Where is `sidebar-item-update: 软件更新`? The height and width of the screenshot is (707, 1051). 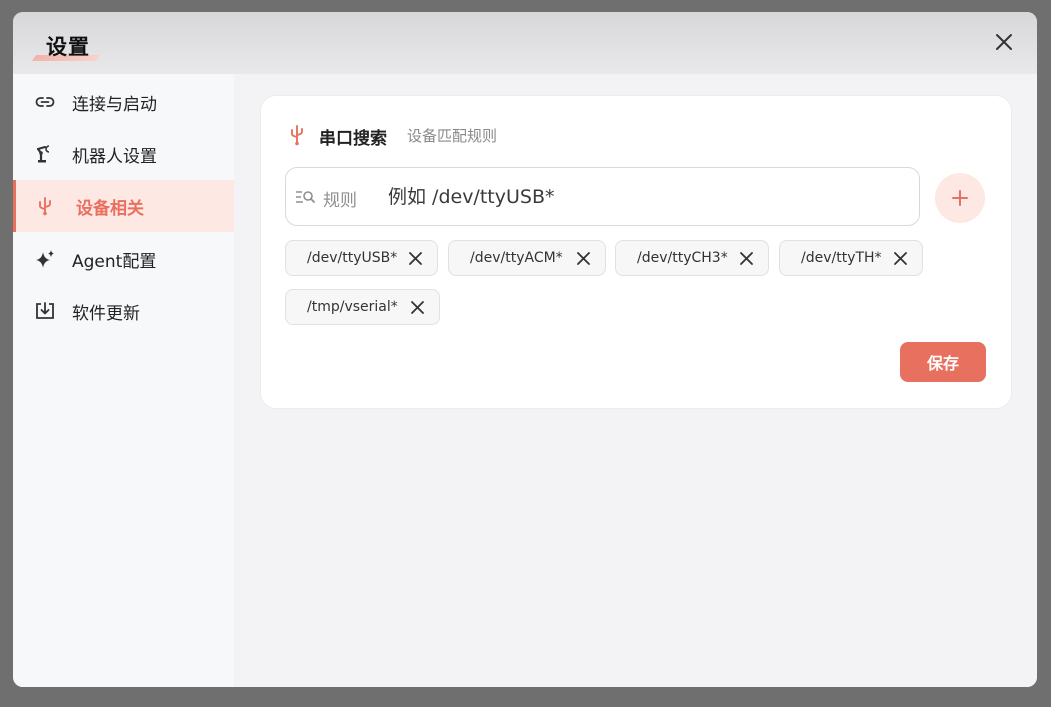 sidebar-item-update: 软件更新 is located at coordinates (123, 311).